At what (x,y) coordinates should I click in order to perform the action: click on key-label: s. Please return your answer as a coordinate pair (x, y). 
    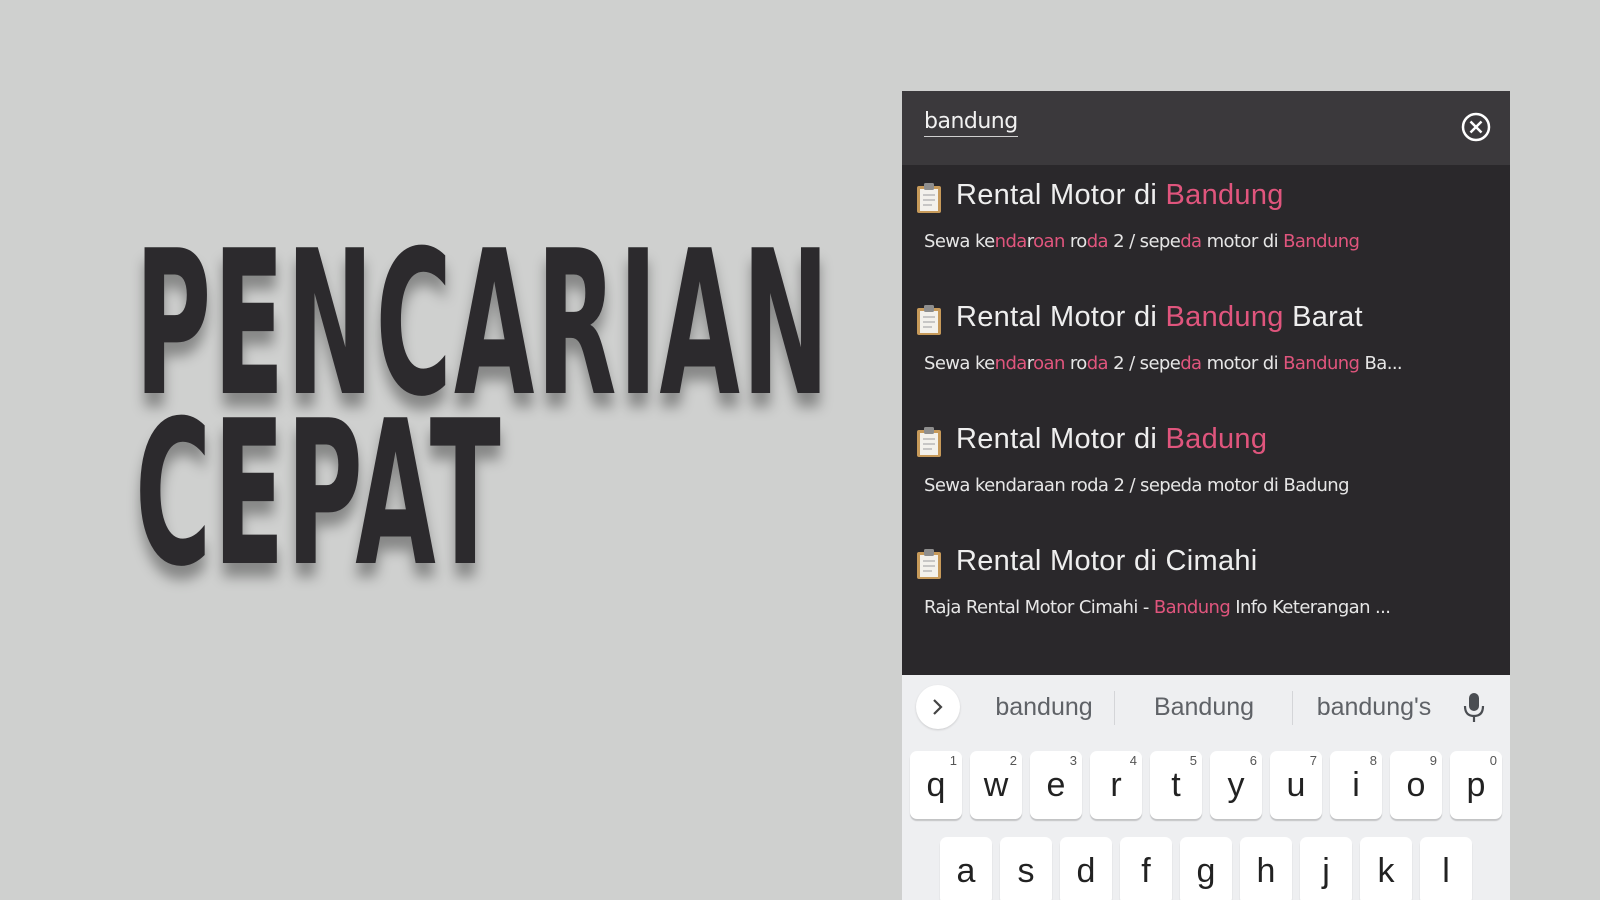
    Looking at the image, I should click on (1026, 870).